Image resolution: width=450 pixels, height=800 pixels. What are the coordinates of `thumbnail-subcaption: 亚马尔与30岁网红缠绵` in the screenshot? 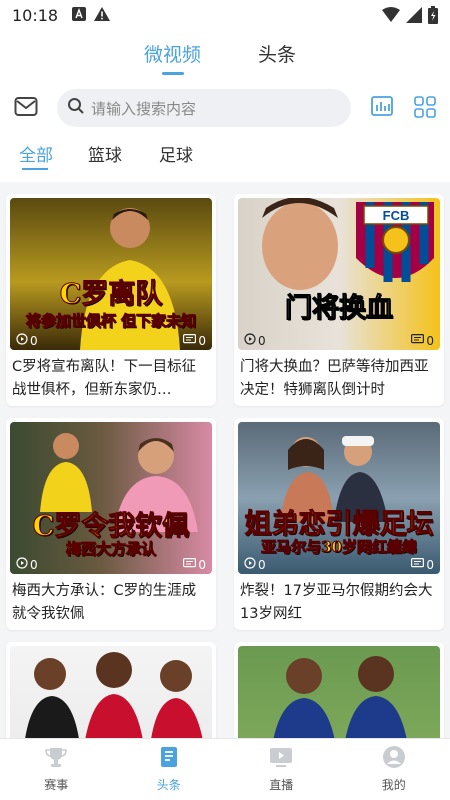 It's located at (339, 547).